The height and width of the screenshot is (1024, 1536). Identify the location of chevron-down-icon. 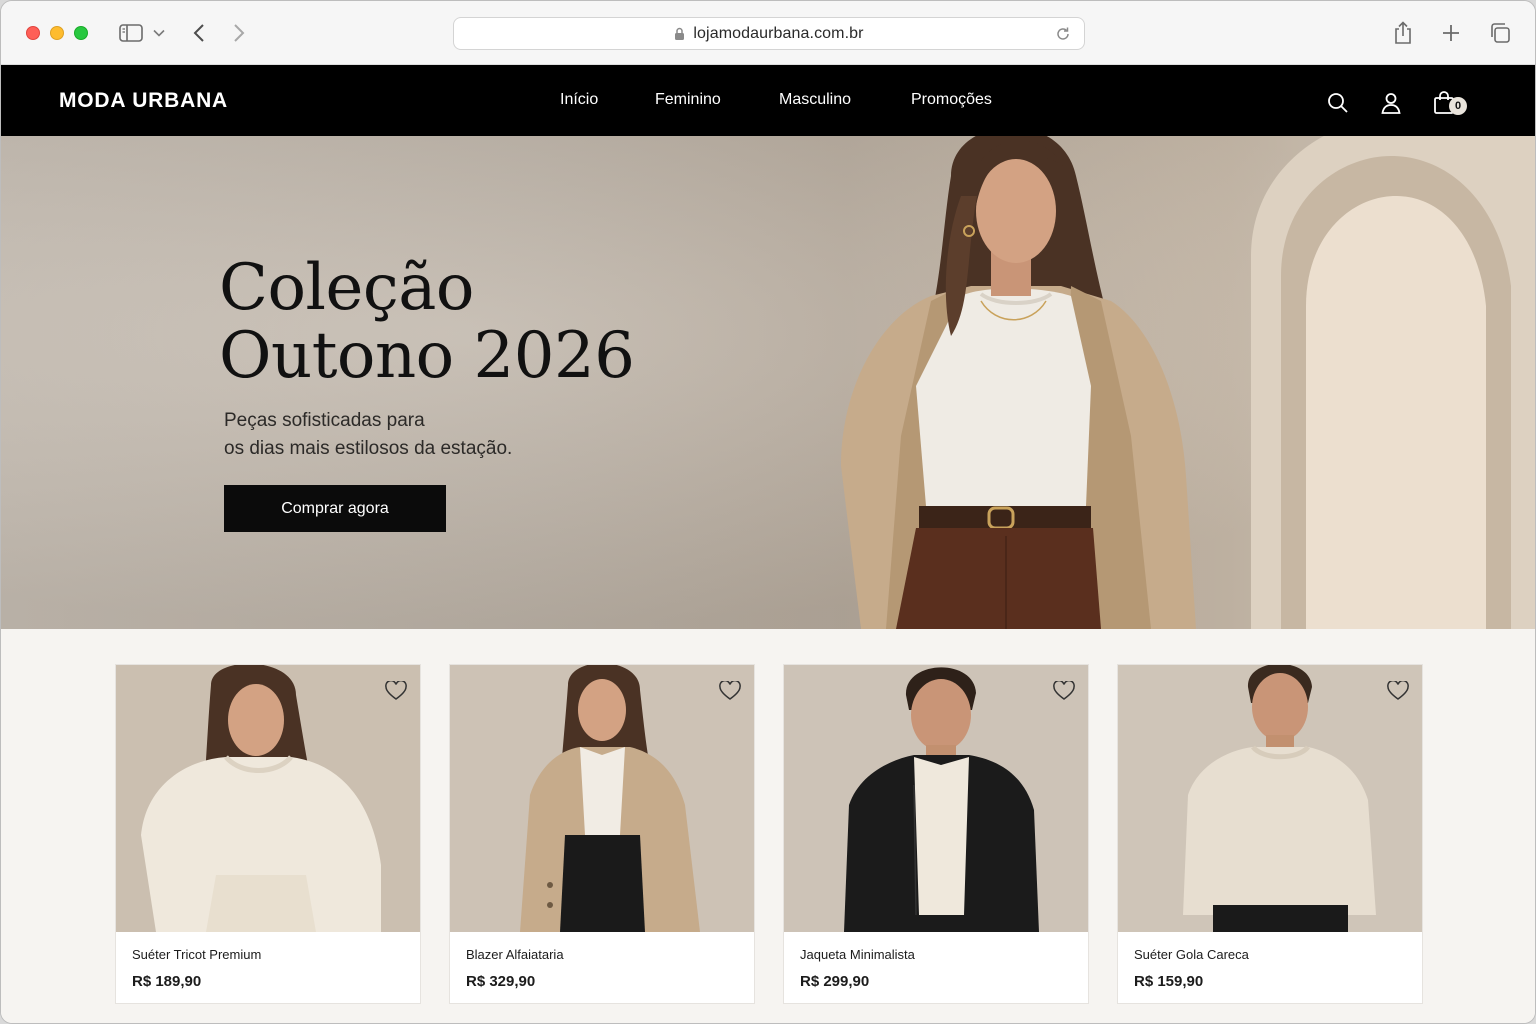
(159, 33).